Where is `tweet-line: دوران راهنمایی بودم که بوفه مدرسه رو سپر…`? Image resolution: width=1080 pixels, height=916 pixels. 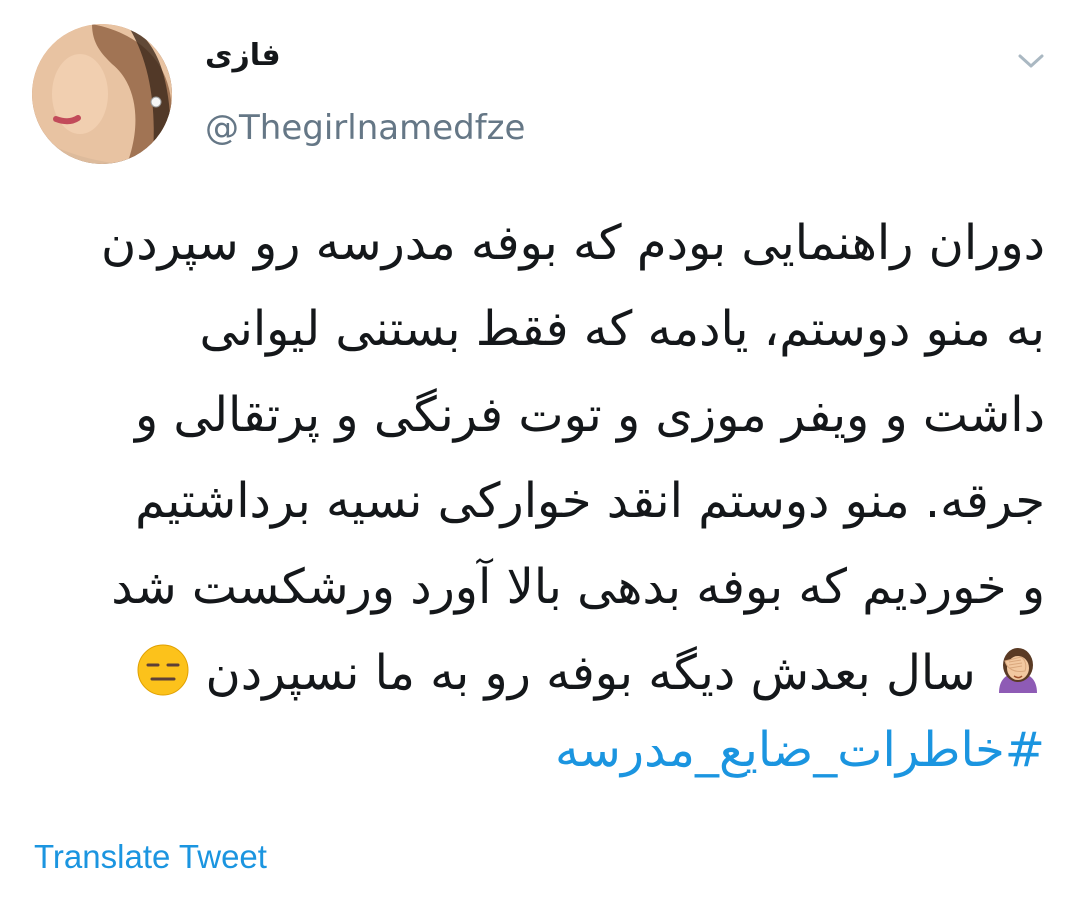
tweet-line: دوران راهنمایی بودم که بوفه مدرسه رو سپر… is located at coordinates (572, 243).